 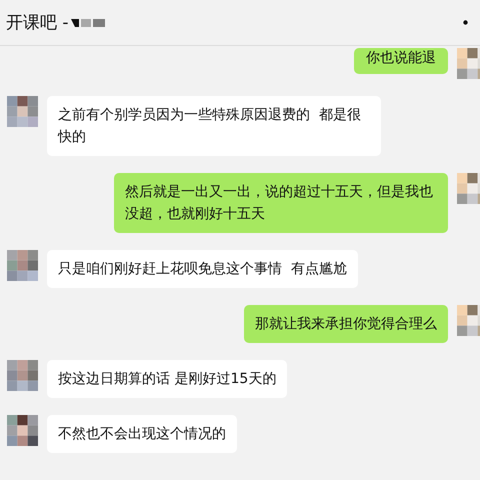 I want to click on message-bubble: 之前有个别学员因为一些特殊原因退费的 都是很快的, so click(x=214, y=126).